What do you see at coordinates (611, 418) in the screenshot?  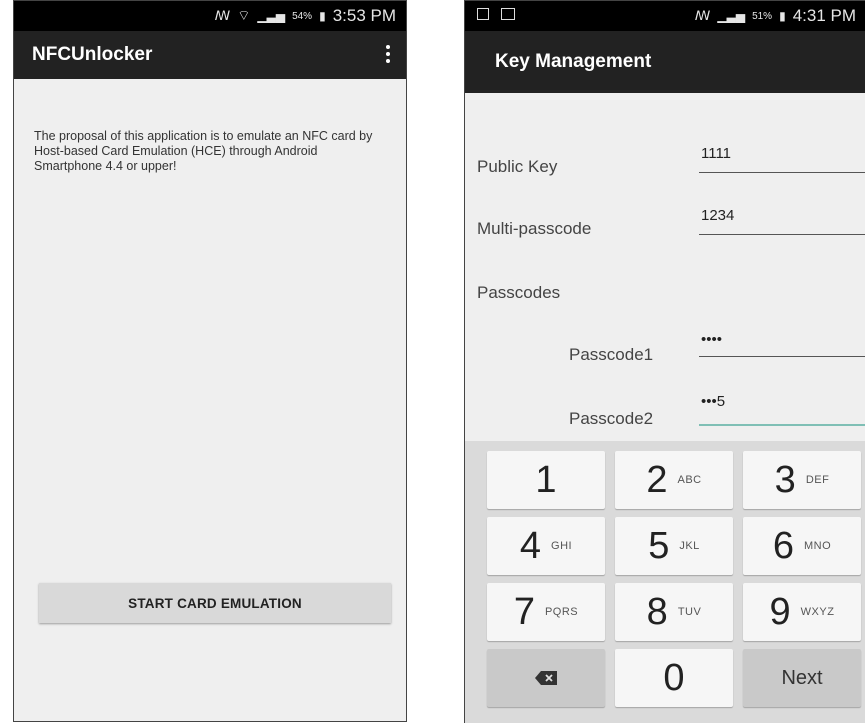 I see `passcode2-label: Passcode2` at bounding box center [611, 418].